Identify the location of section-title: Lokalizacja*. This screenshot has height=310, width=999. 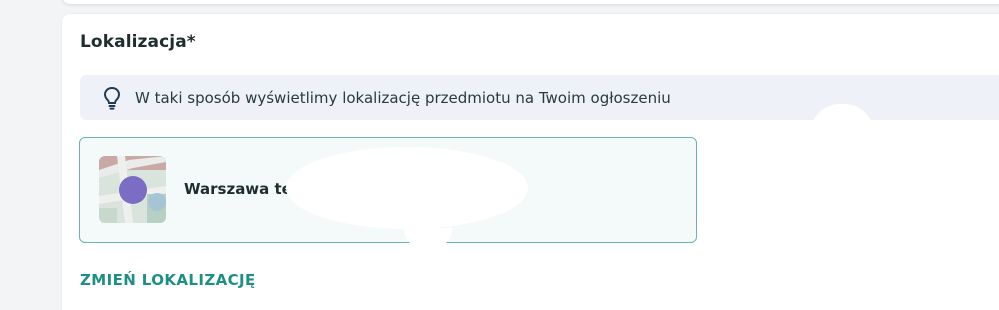
(138, 42).